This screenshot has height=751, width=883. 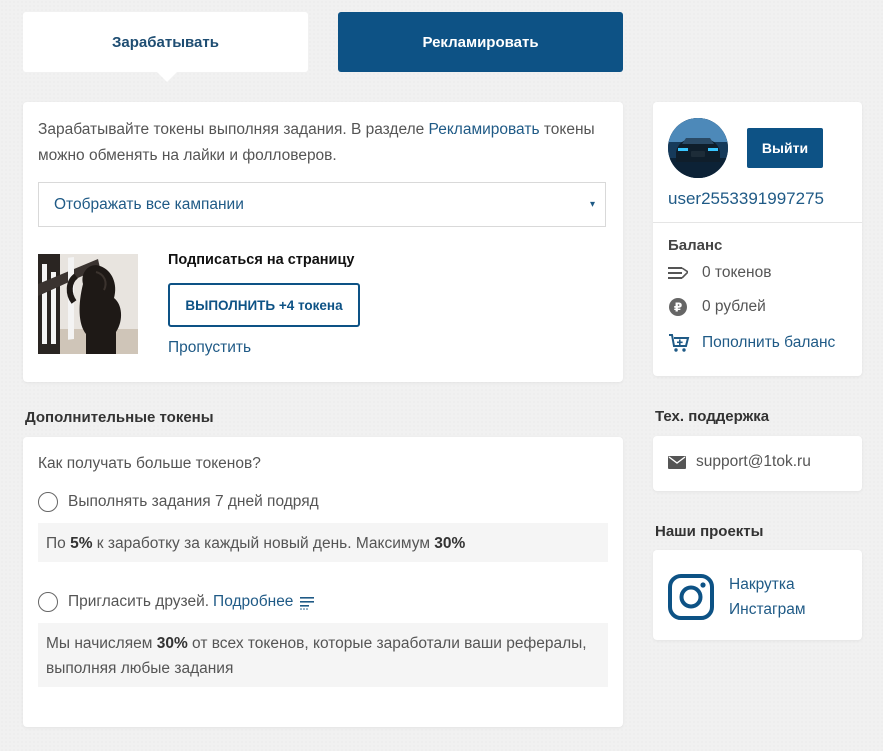 I want to click on invite-label: Пригласить друзей., so click(x=139, y=601).